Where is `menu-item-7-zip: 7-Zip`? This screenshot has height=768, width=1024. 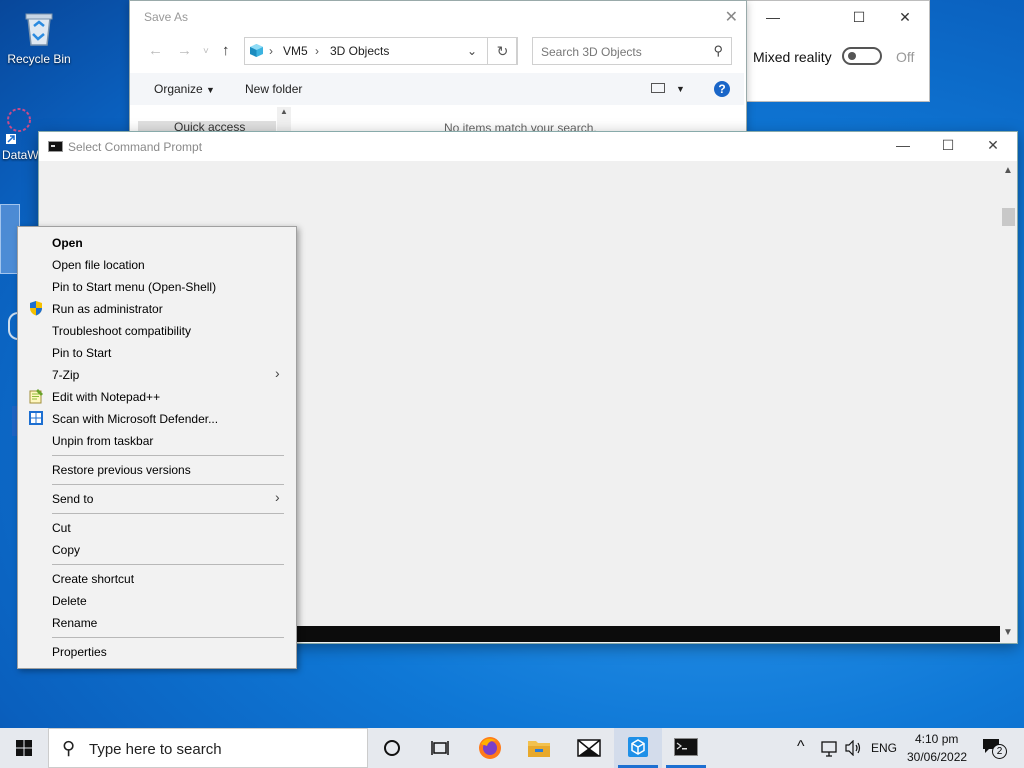 menu-item-7-zip: 7-Zip is located at coordinates (65, 375).